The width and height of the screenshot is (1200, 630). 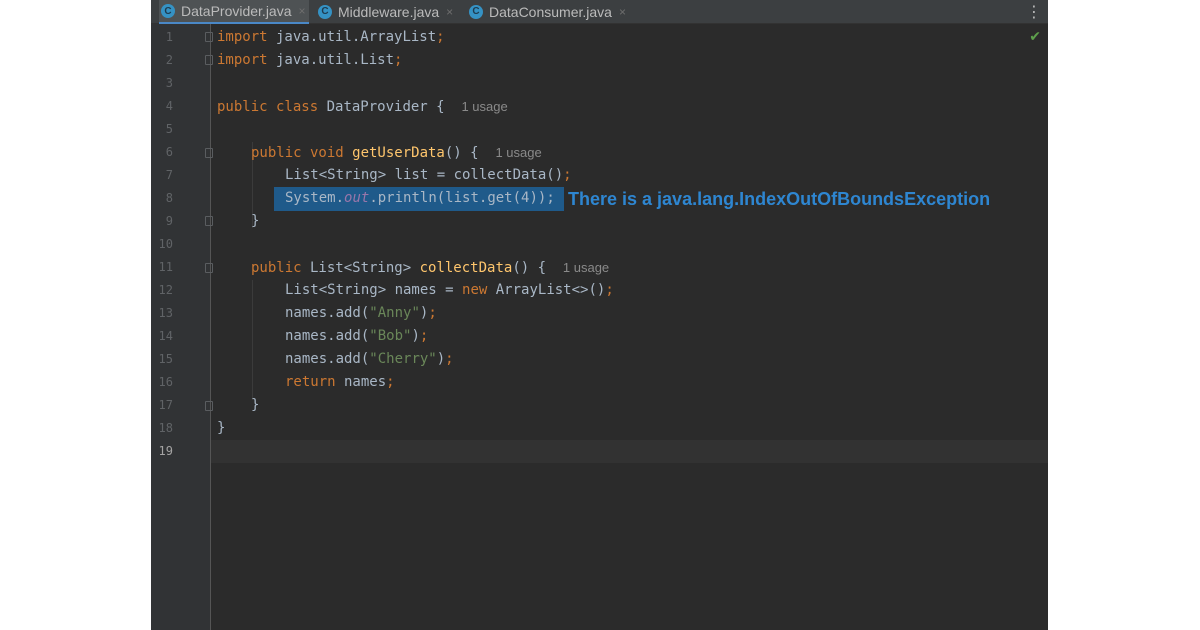 I want to click on line-number: 10, so click(x=165, y=244).